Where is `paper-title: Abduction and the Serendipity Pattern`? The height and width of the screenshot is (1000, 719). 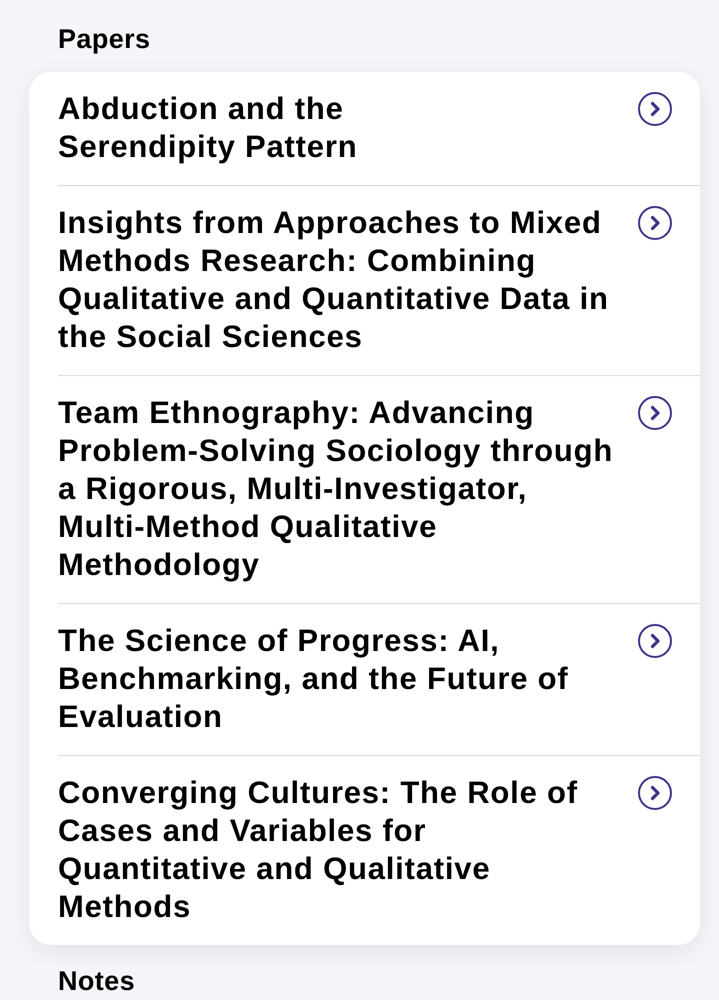
paper-title: Abduction and the Serendipity Pattern is located at coordinates (208, 128).